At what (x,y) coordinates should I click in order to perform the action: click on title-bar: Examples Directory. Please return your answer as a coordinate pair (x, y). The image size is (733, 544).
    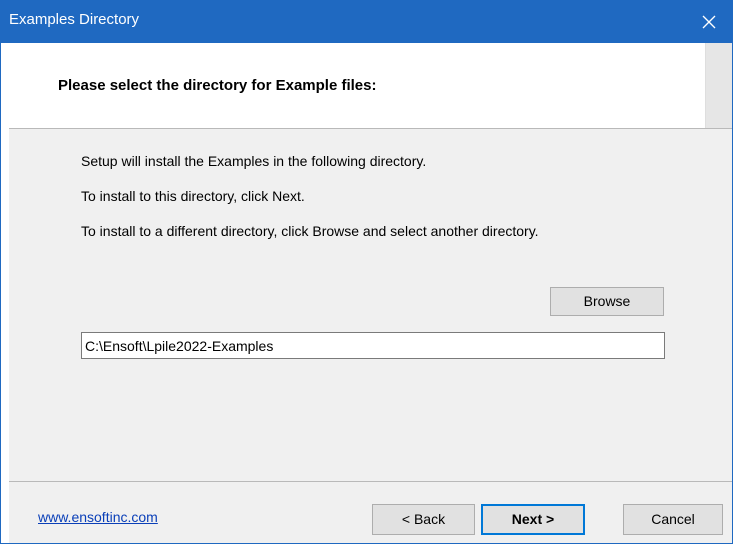
    Looking at the image, I should click on (366, 22).